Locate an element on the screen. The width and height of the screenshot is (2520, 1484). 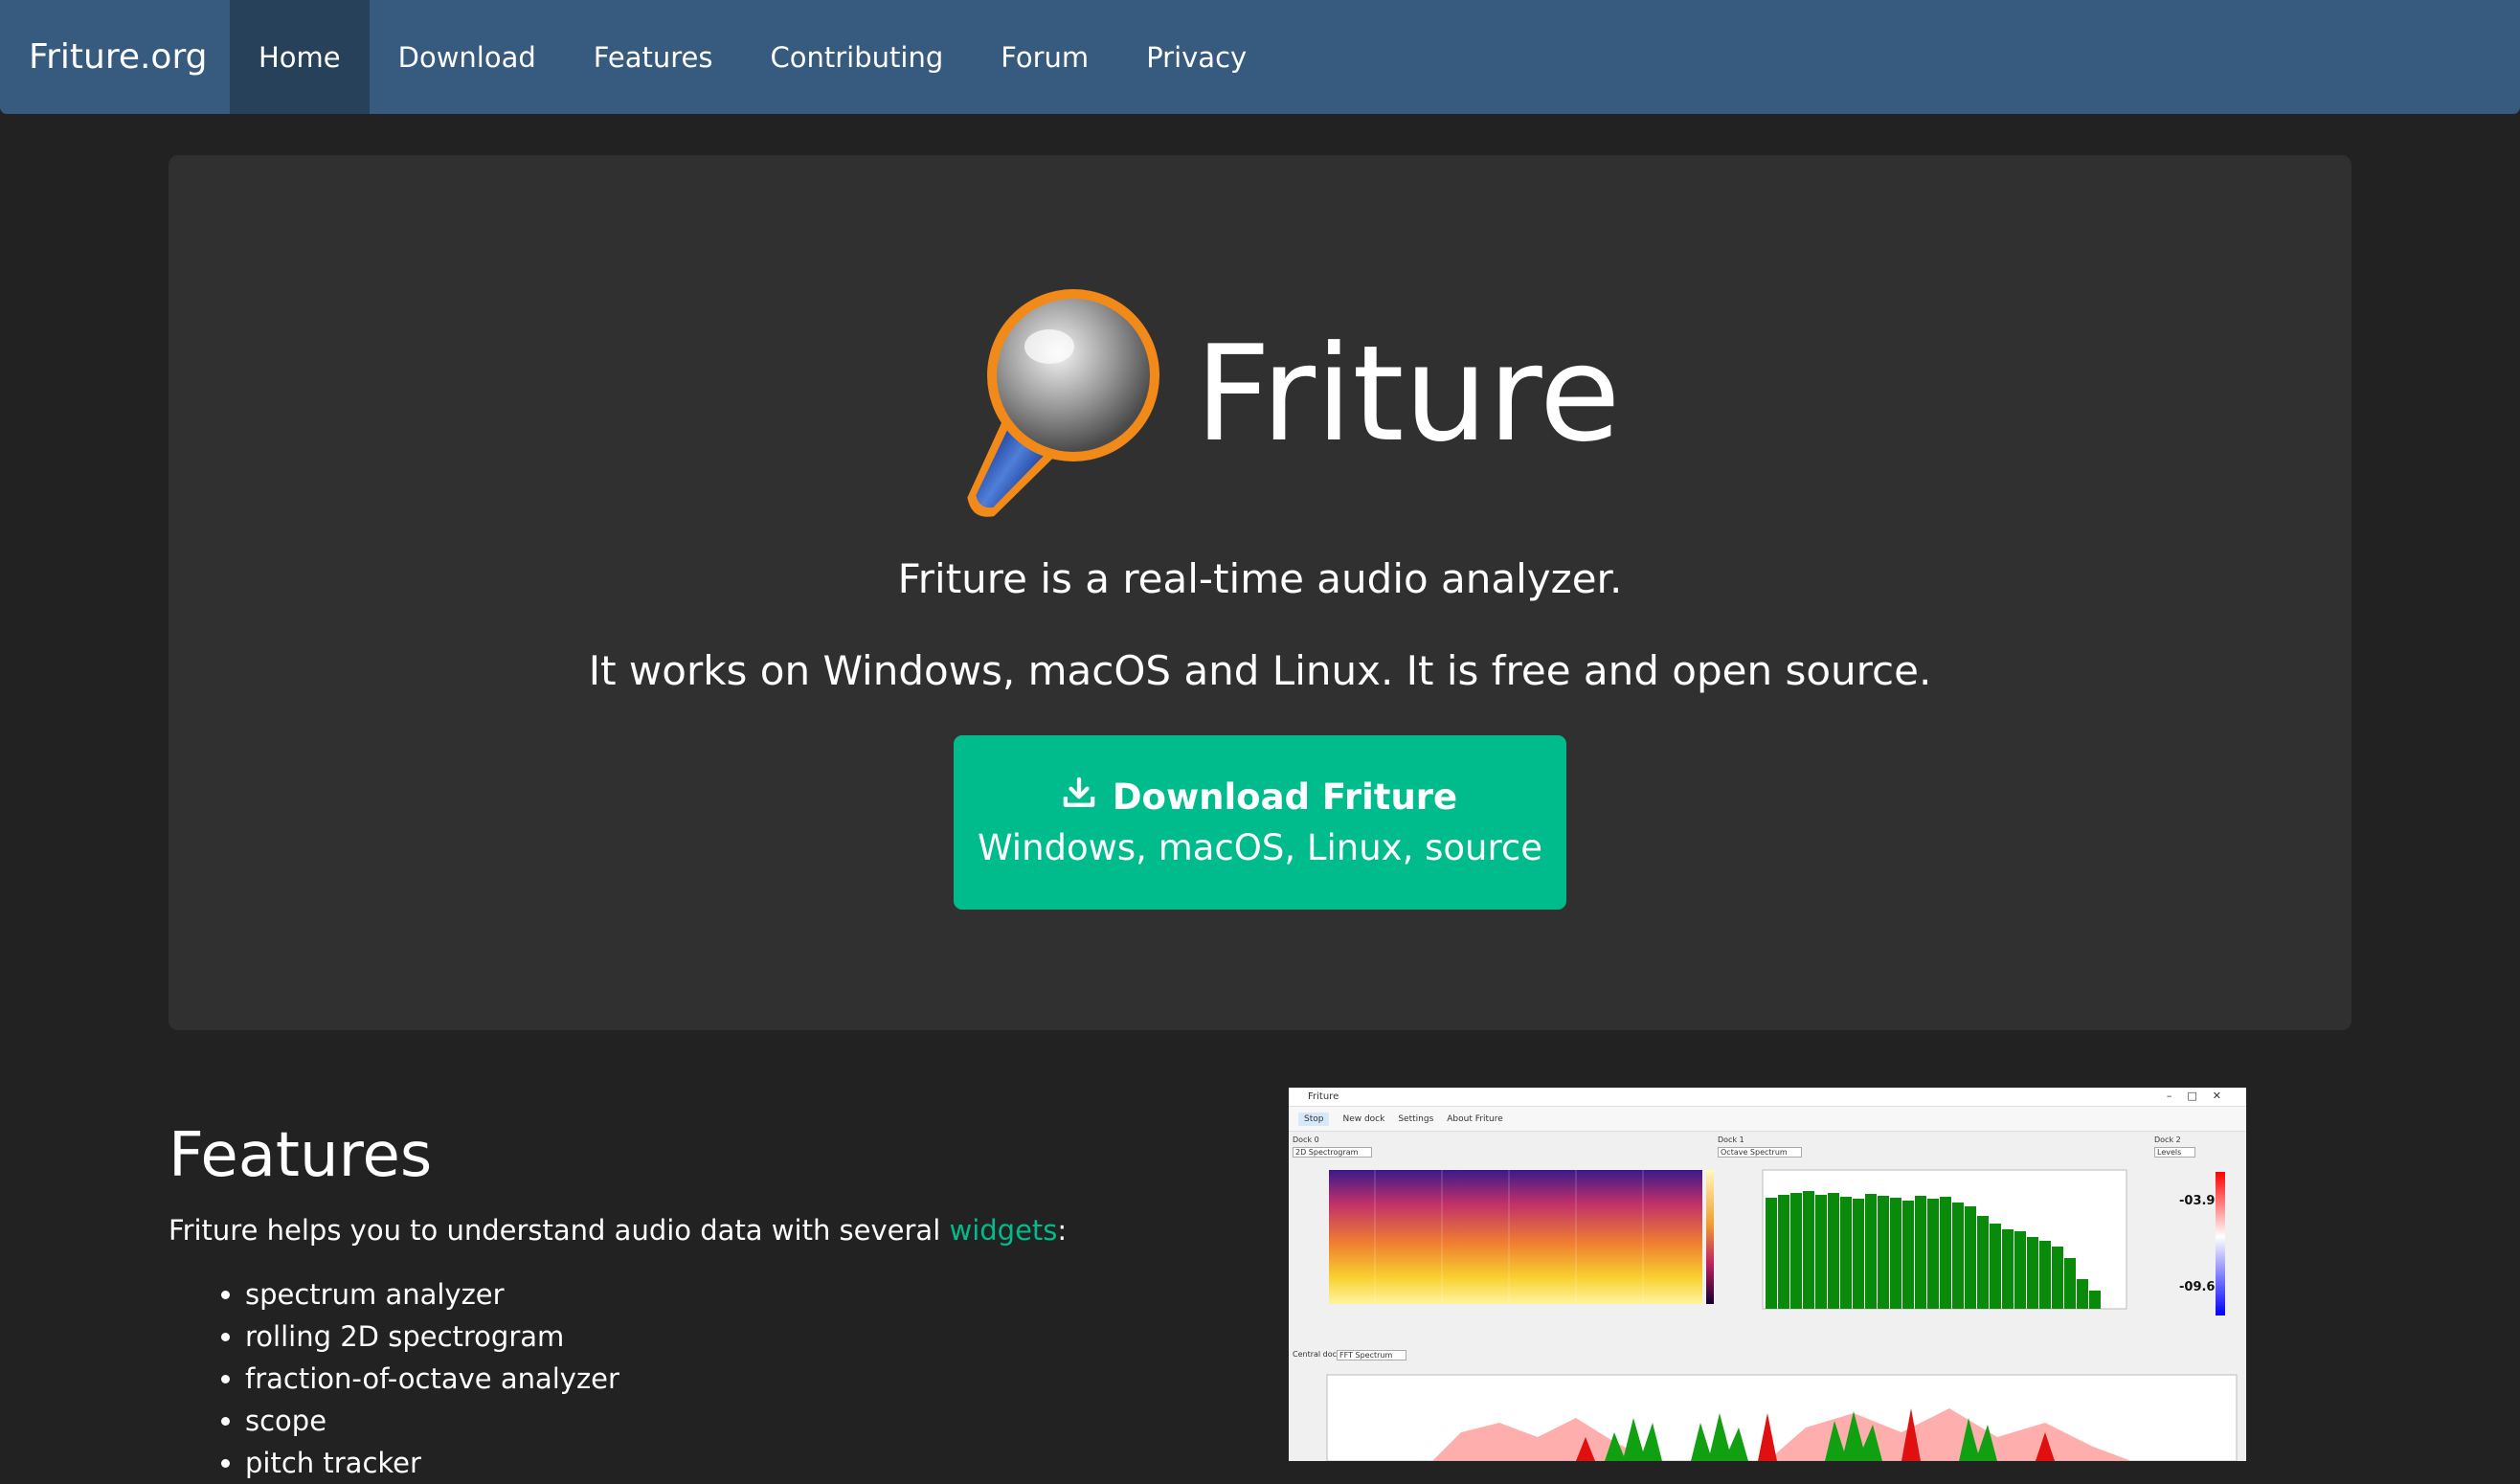
svg-text: -09.6 is located at coordinates (2197, 1287).